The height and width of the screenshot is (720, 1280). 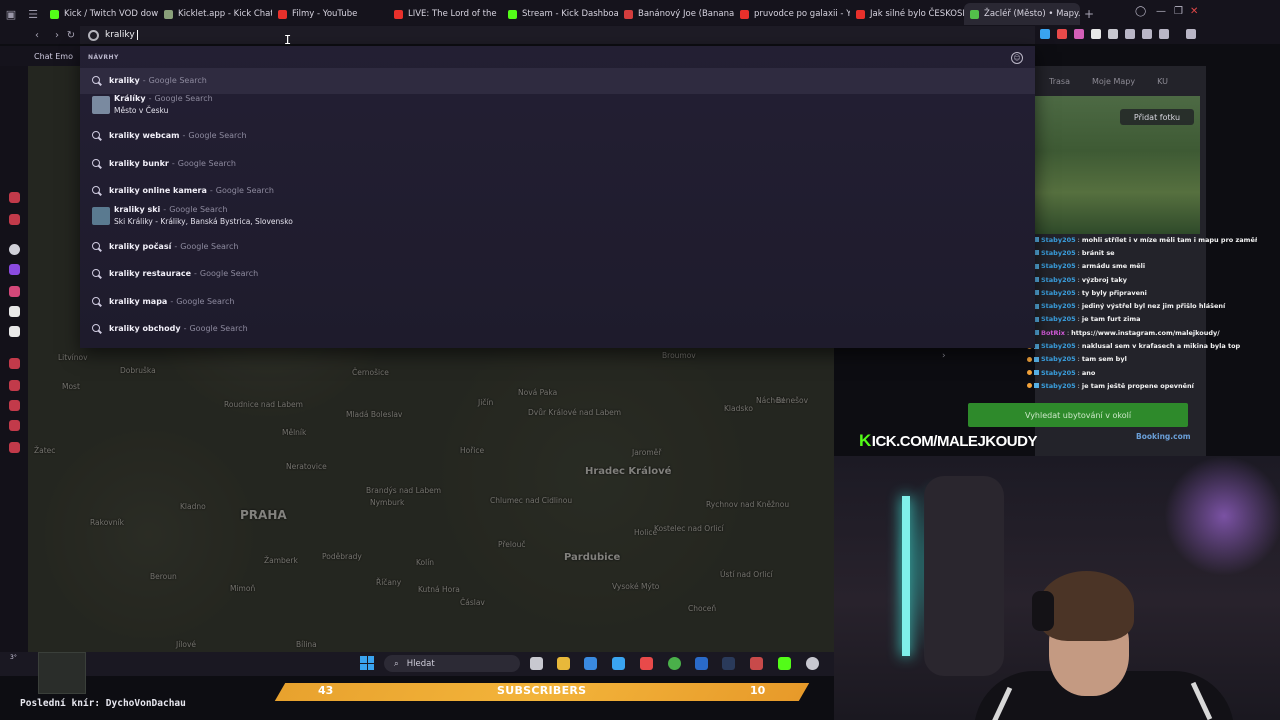 I want to click on search-icon, so click(x=97, y=81).